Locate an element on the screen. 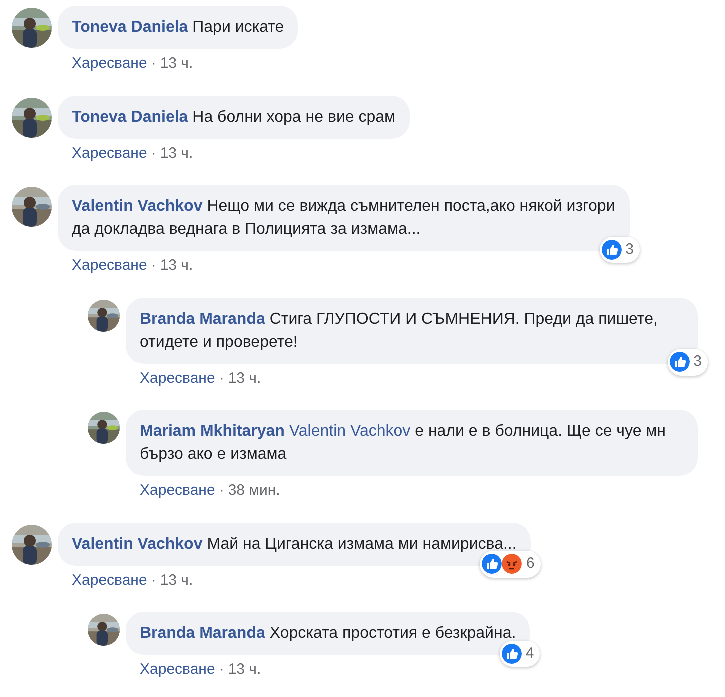 The height and width of the screenshot is (697, 725). reaction-count: 4 is located at coordinates (530, 654).